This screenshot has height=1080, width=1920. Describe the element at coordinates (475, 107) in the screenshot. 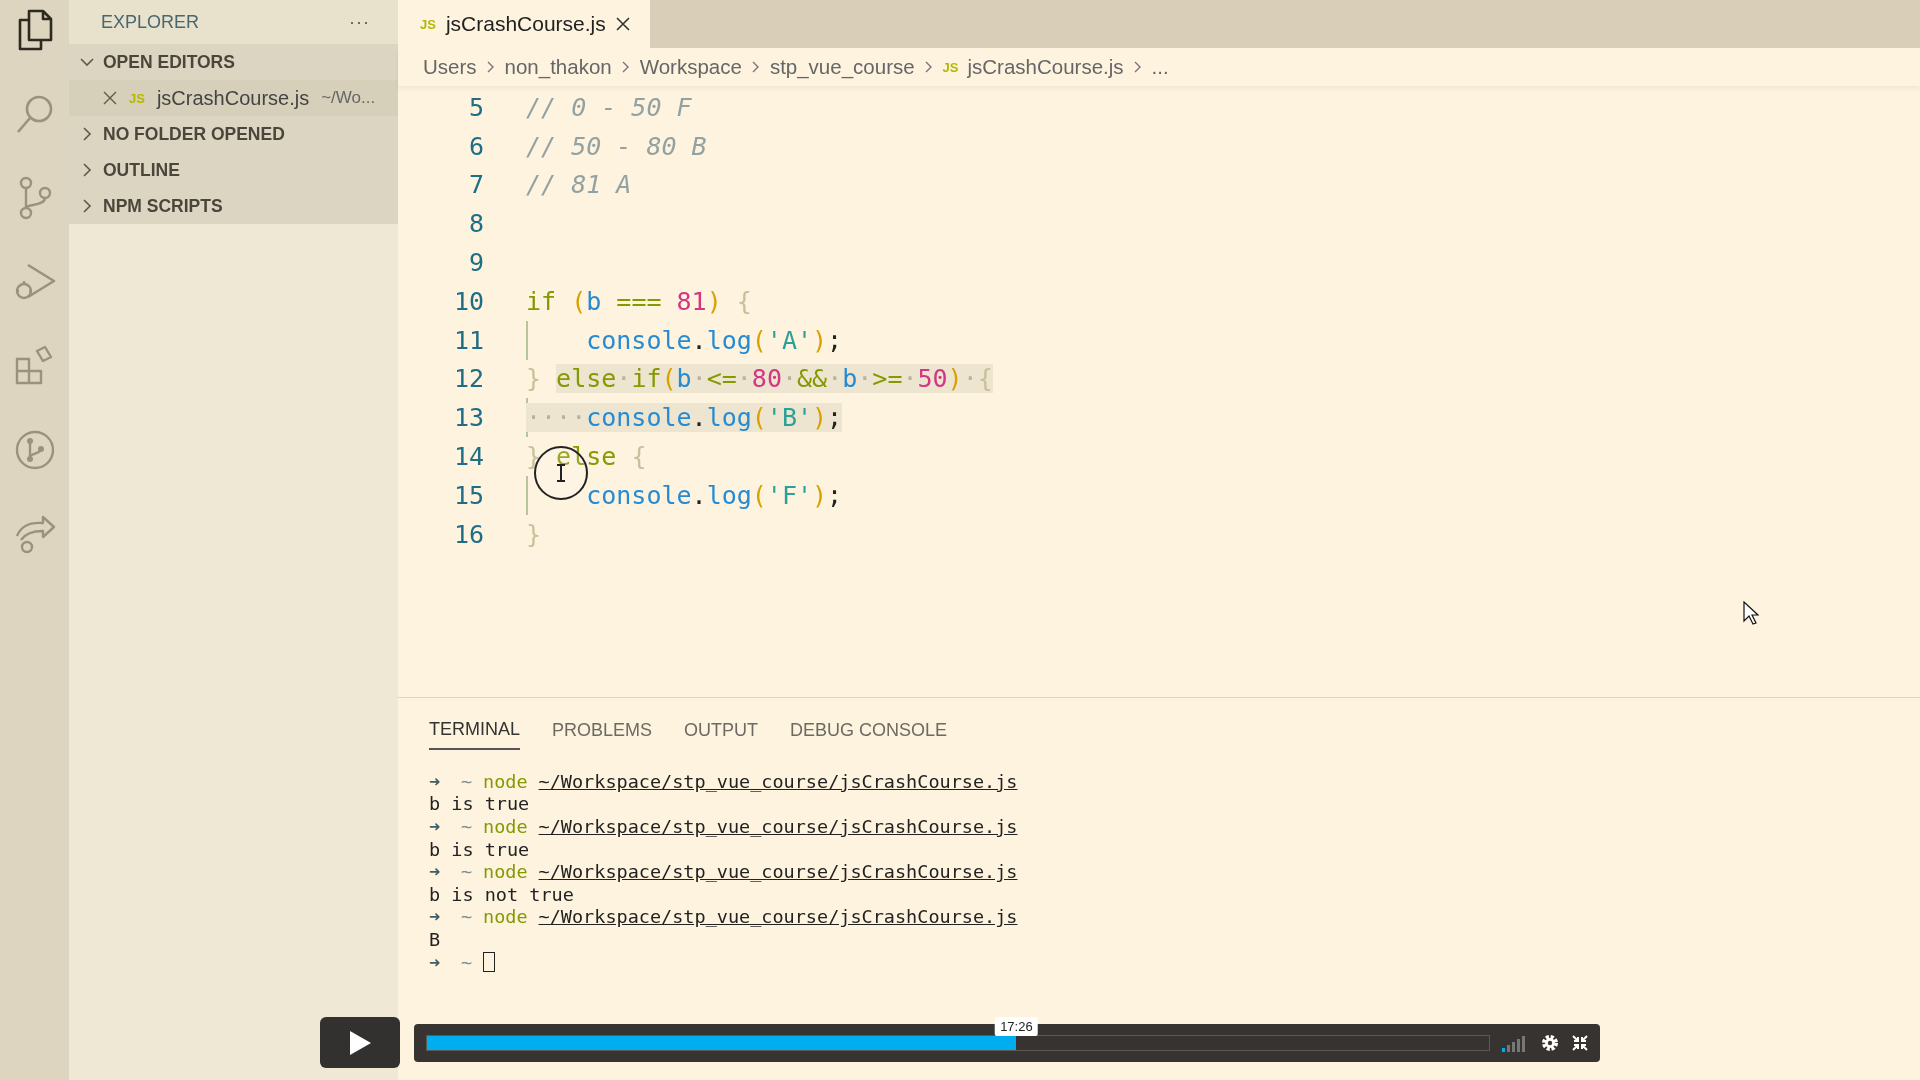

I see `line-number: 5` at that location.